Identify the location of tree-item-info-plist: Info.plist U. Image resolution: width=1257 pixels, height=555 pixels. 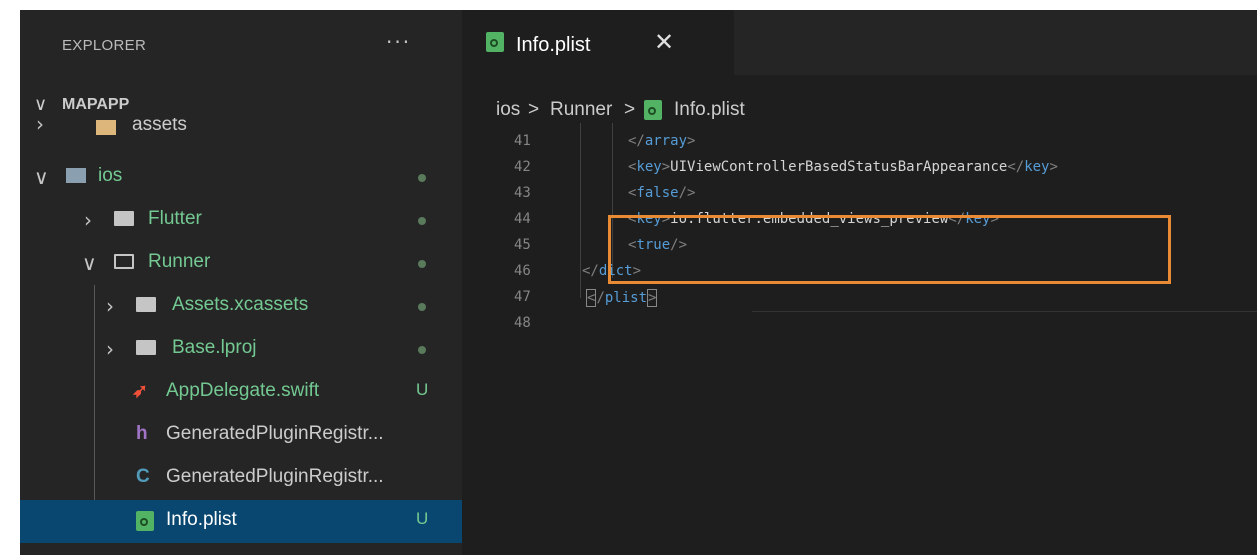
(241, 521).